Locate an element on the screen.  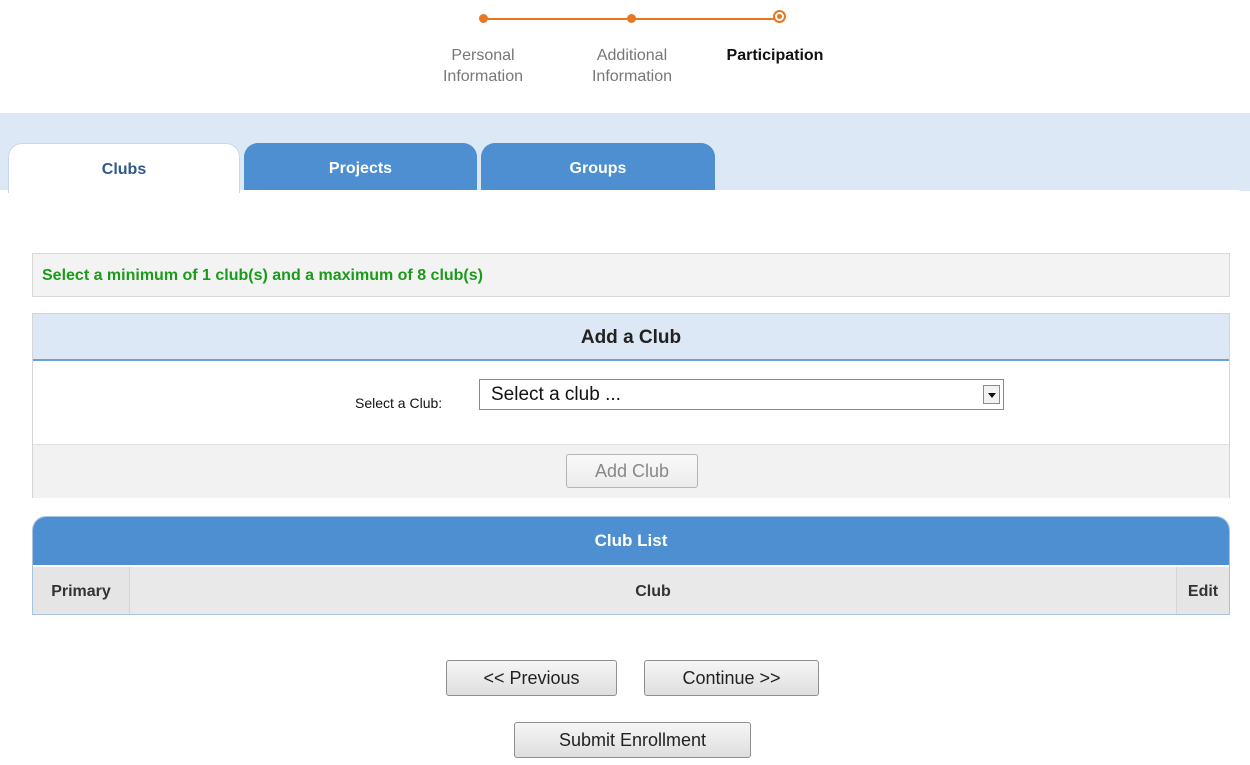
club-list-header-row: Primary Club Edit is located at coordinates (631, 589).